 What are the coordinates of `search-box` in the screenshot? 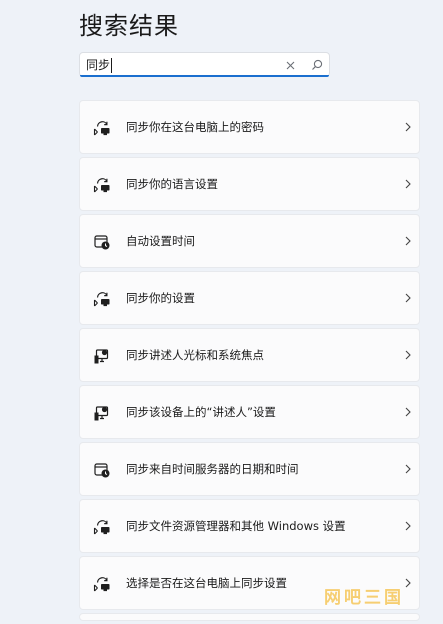 It's located at (204, 64).